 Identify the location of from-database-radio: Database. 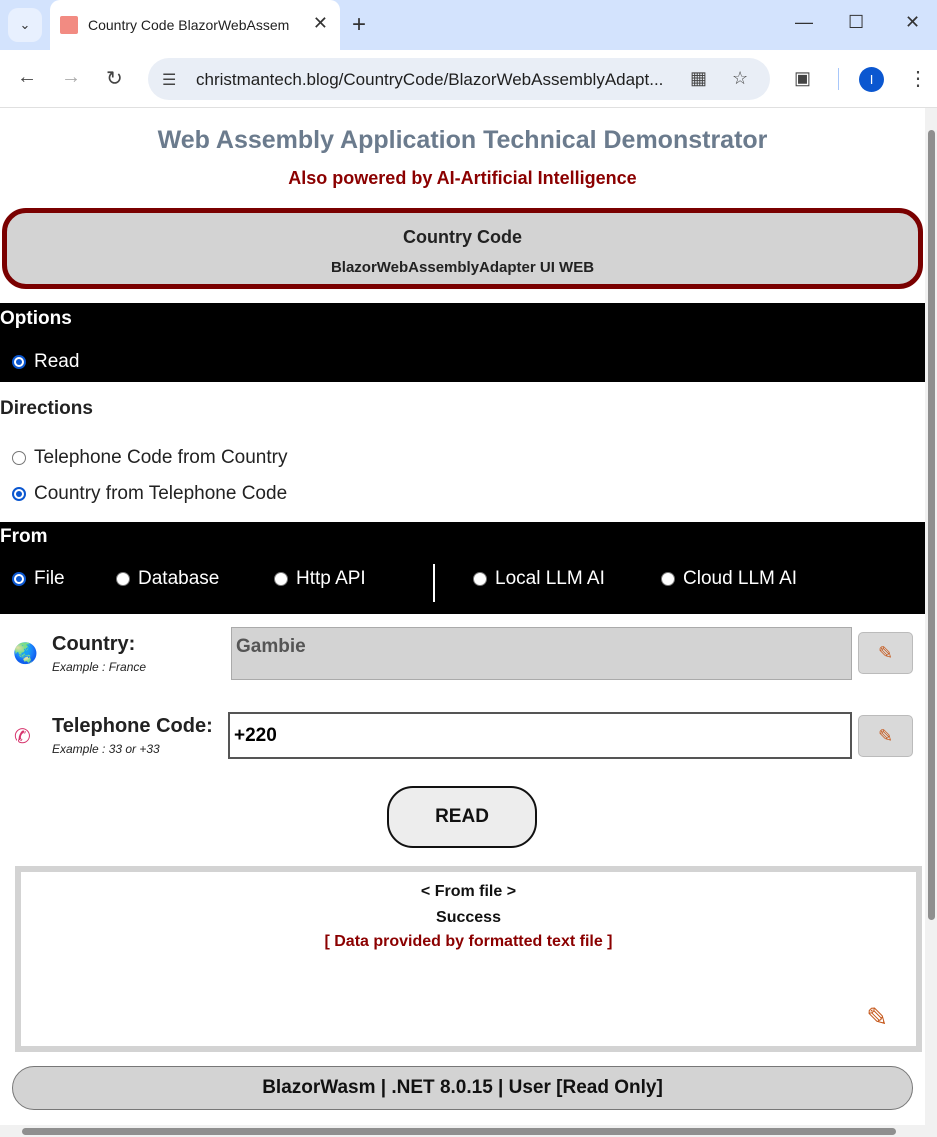
(167, 579).